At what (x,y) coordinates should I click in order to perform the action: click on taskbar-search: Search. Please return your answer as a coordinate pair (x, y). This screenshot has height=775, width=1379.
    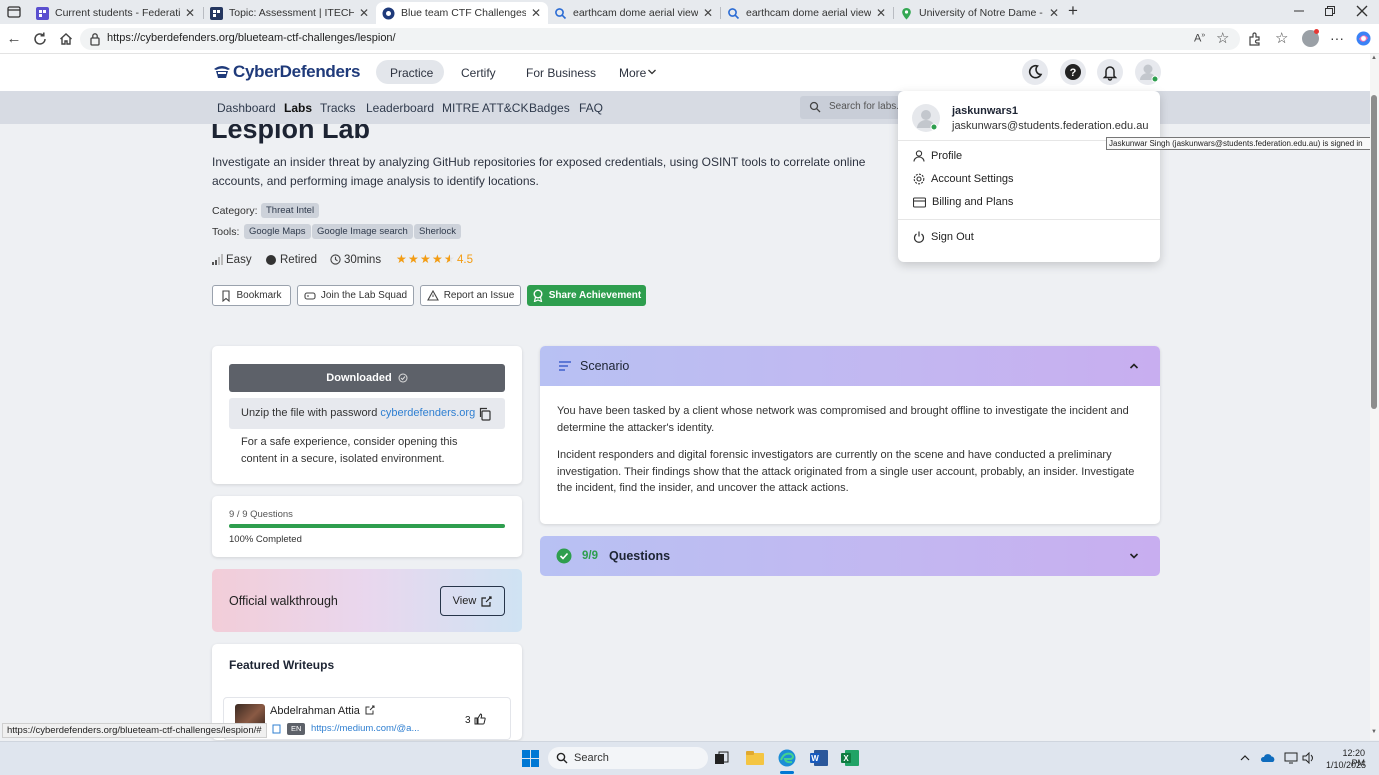
    Looking at the image, I should click on (628, 758).